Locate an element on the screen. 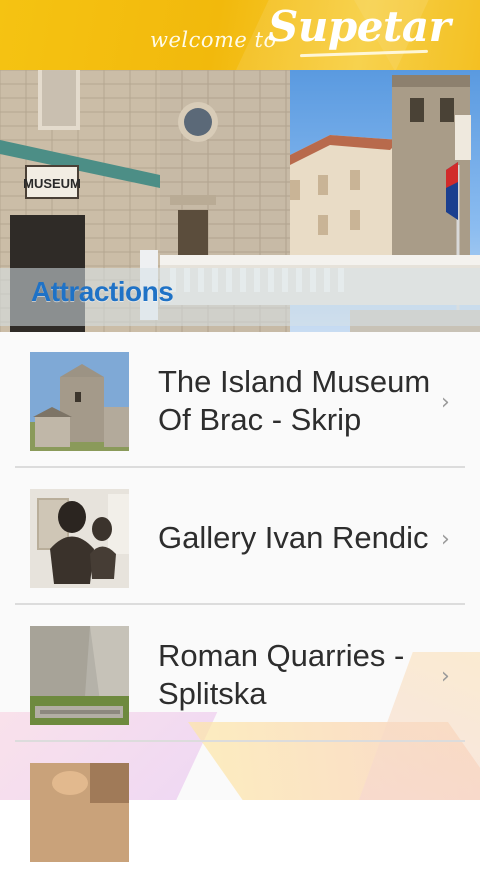 This screenshot has width=480, height=880. museum-sign-text: MUSEUM is located at coordinates (52, 183).